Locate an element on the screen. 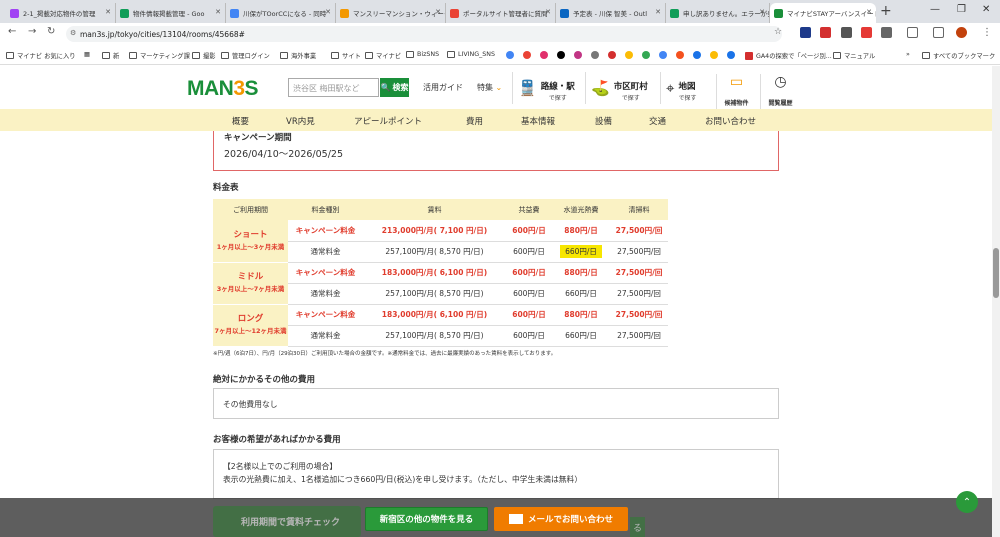 The image size is (1000, 537). candidates-link: ▭ 候補物件 is located at coordinates (736, 91).